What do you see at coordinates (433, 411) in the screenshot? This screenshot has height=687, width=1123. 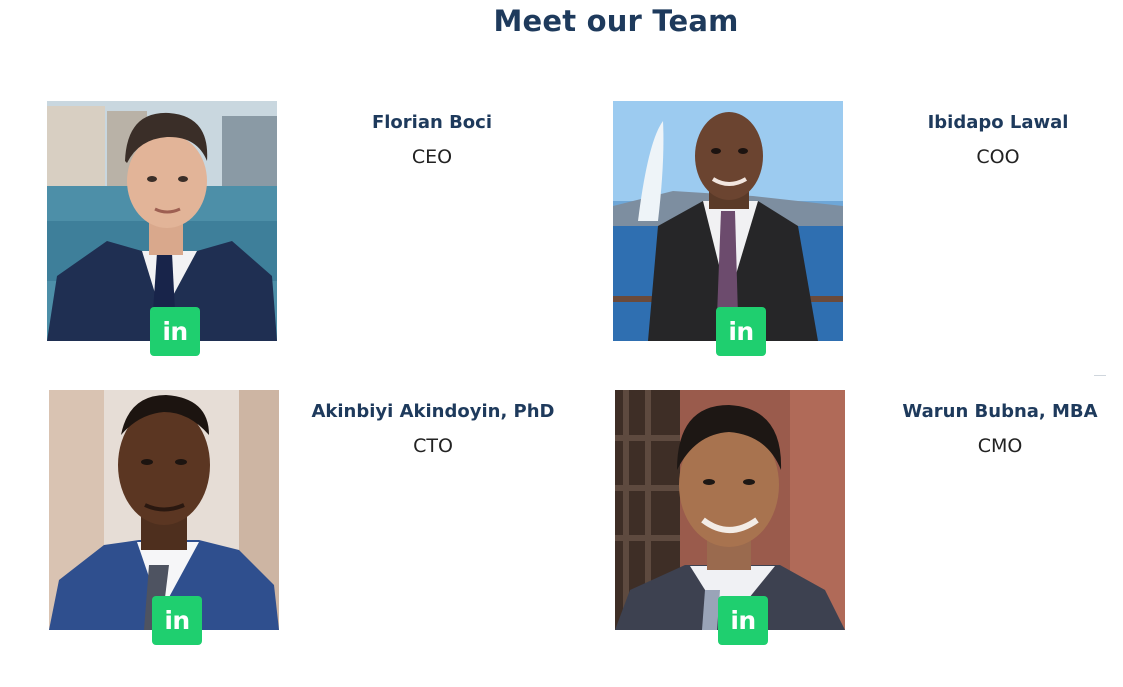 I see `member-name: Akinbiyi Akindoyin, PhD` at bounding box center [433, 411].